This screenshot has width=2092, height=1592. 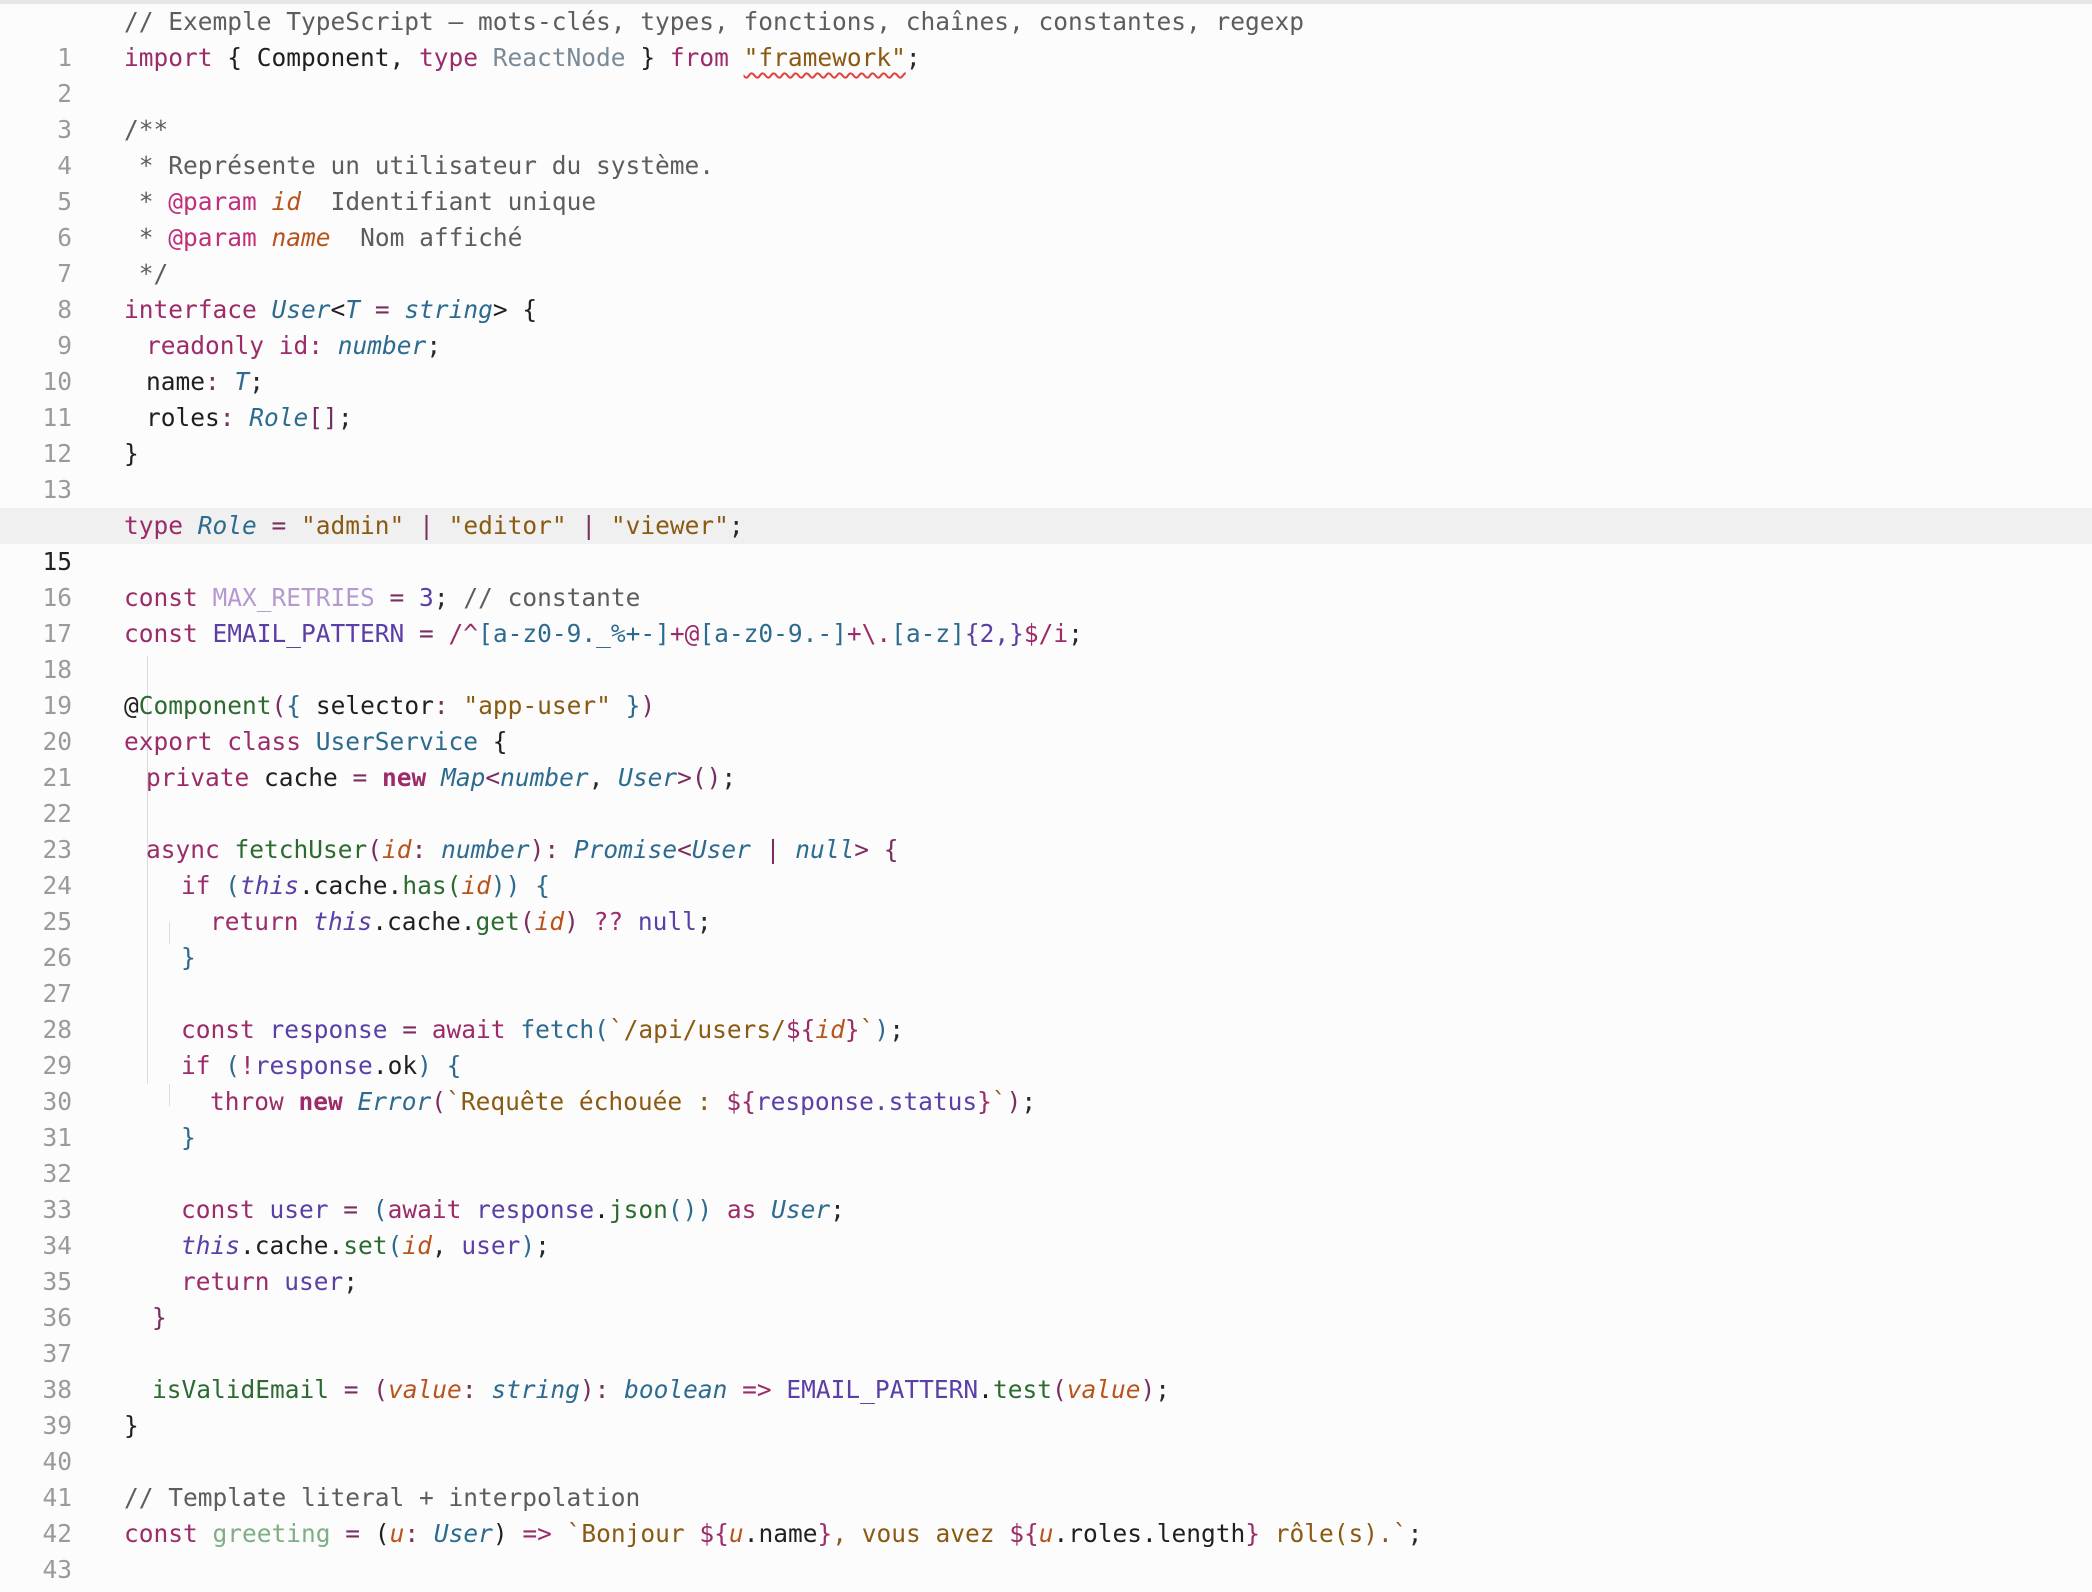 I want to click on code-text: }, so click(x=647, y=57).